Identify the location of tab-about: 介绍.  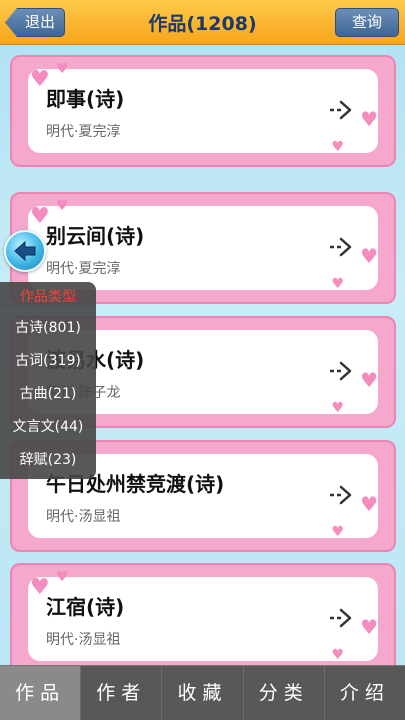
(365, 693).